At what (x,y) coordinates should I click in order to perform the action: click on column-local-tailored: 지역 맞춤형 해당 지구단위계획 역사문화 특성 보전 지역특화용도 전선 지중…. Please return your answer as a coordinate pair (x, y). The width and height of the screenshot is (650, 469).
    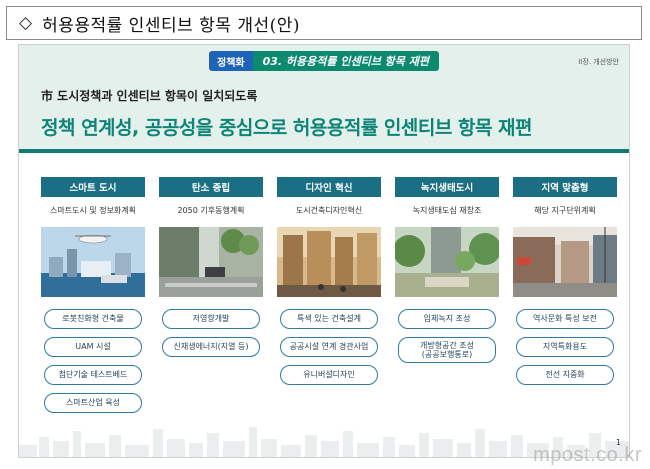
    Looking at the image, I should click on (565, 281).